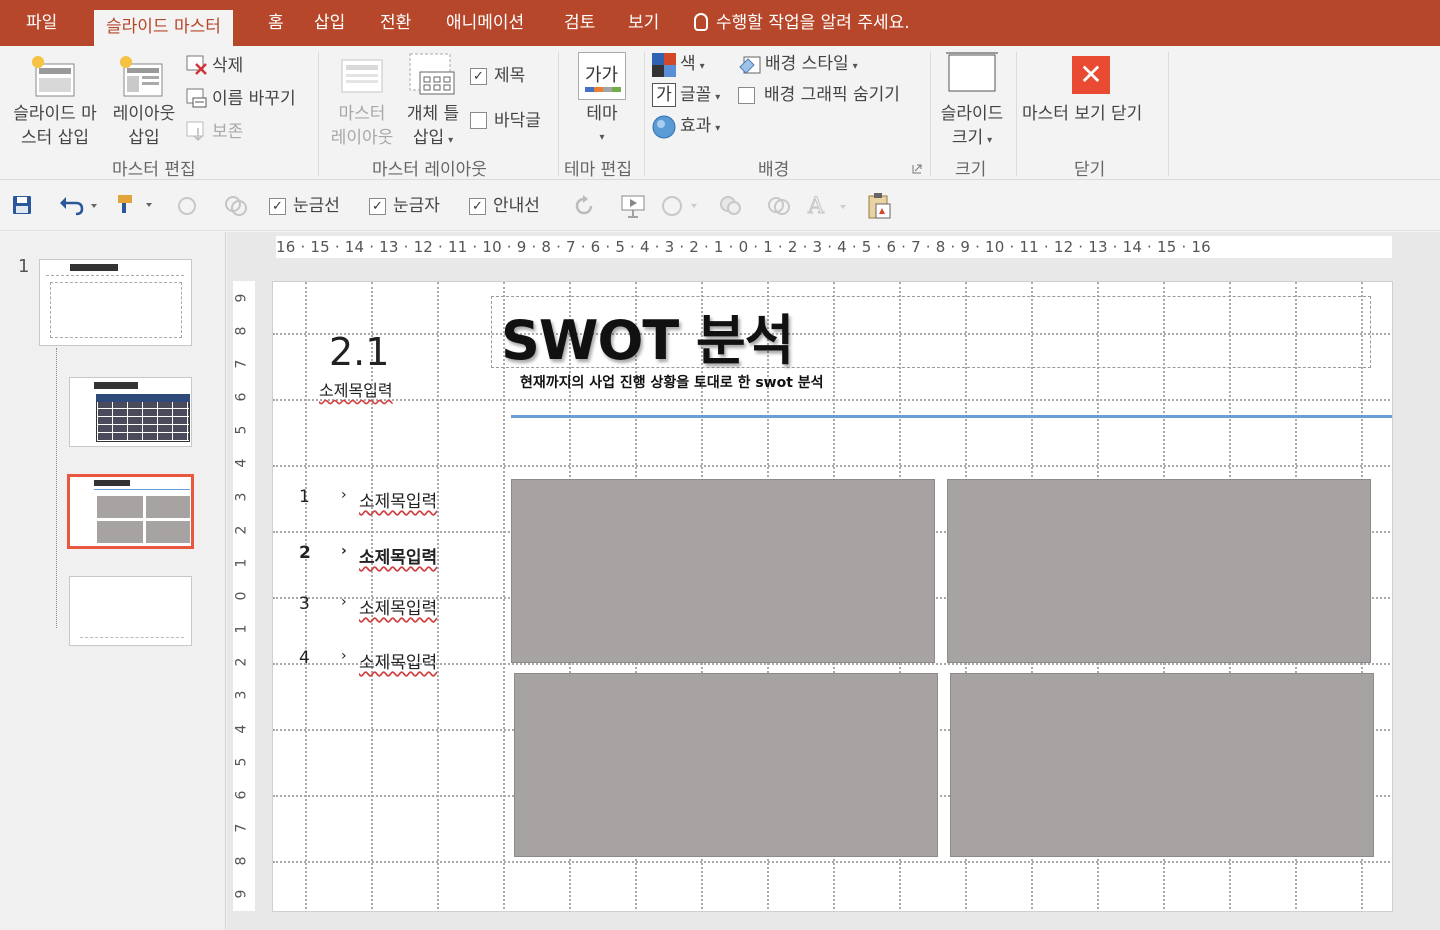 This screenshot has height=930, width=1440. I want to click on slide-size-button: 슬라이드 크기 ▾, so click(972, 127).